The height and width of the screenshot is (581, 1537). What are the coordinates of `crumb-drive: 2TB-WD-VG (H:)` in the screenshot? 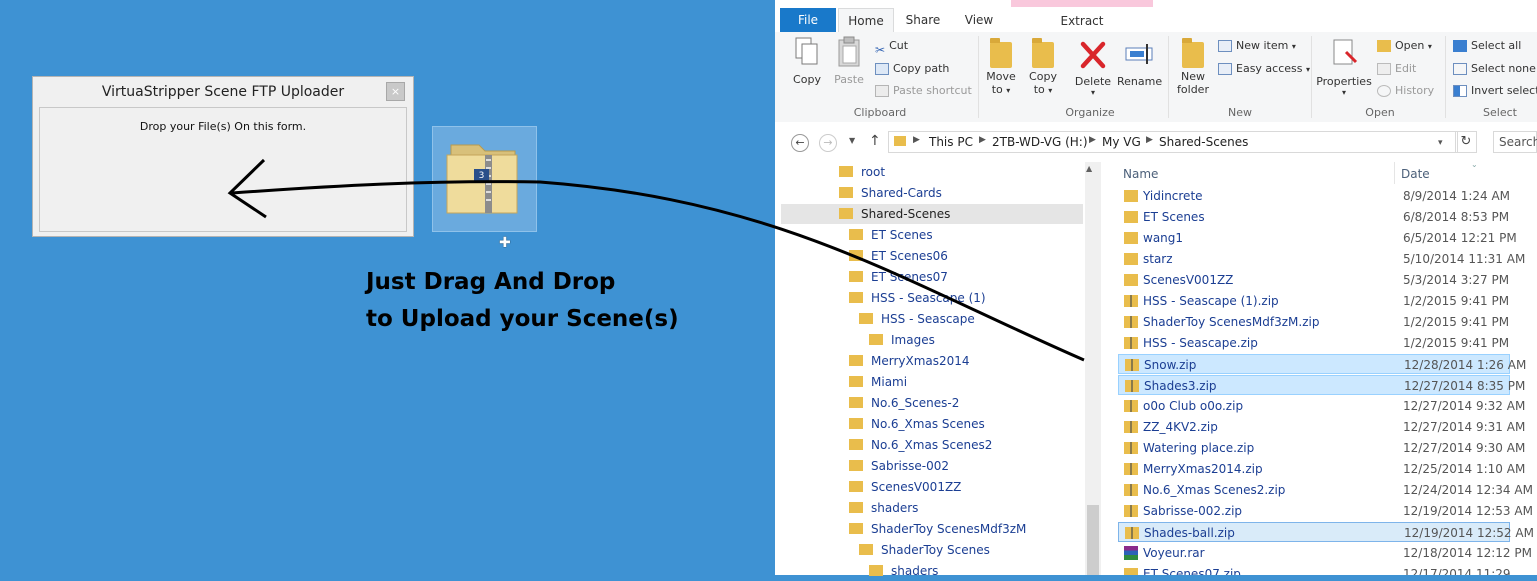 It's located at (1040, 142).